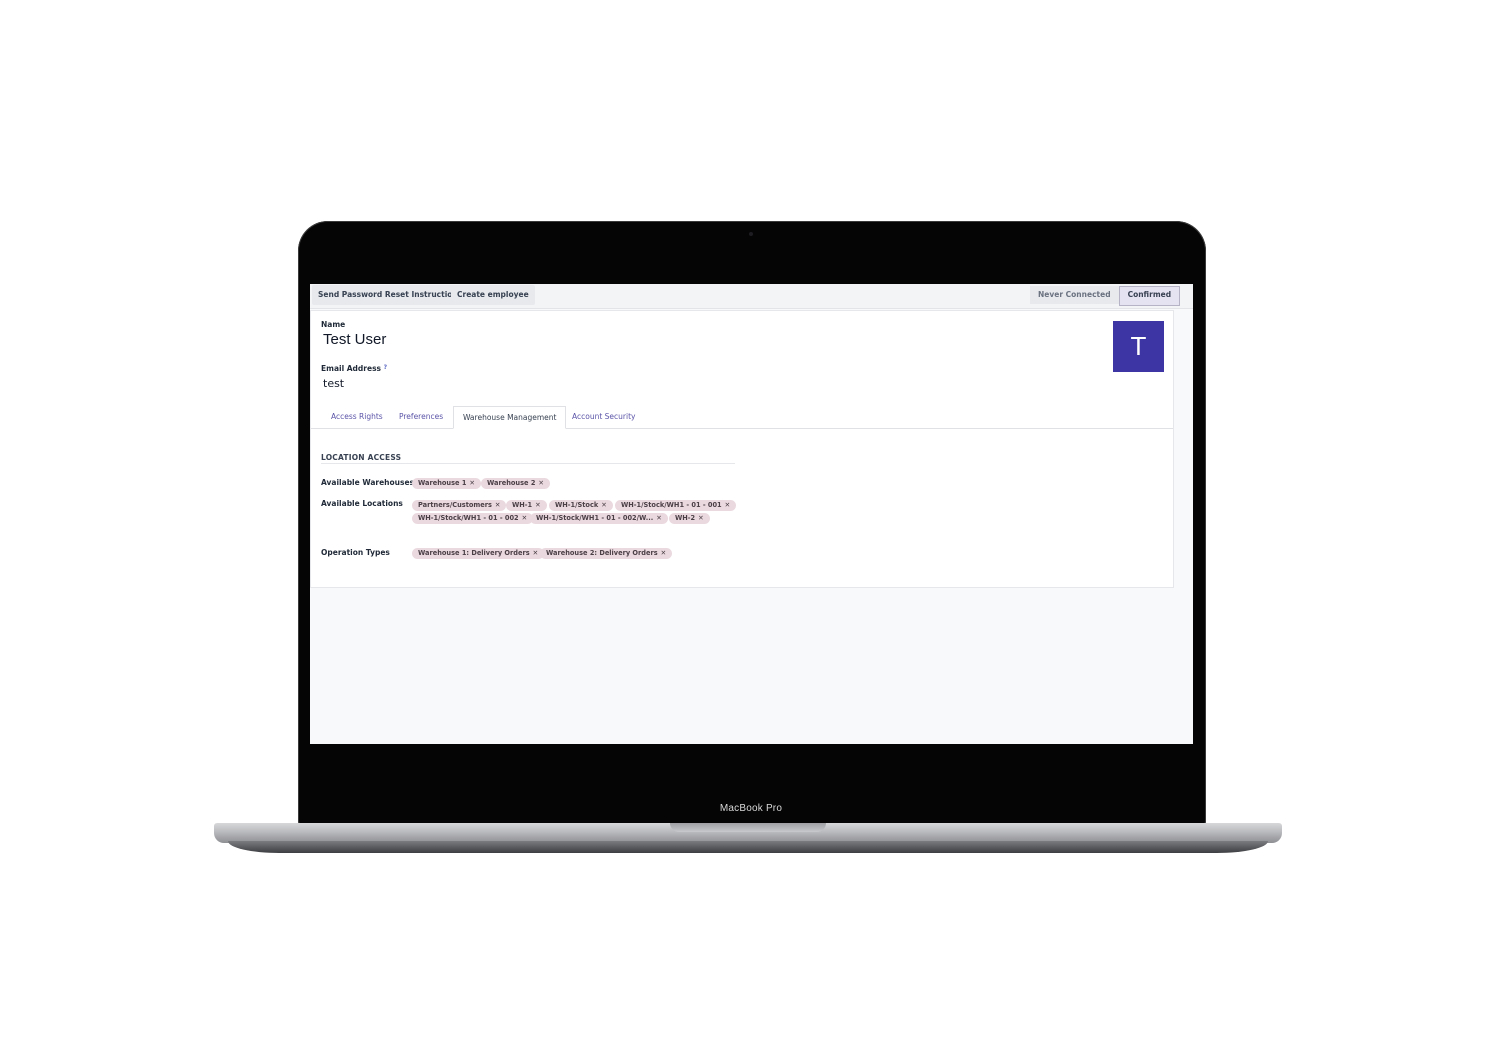 The height and width of the screenshot is (1038, 1500). I want to click on tag-location: WH-1/Stock/WH1 - 01 - 001 ✕, so click(676, 505).